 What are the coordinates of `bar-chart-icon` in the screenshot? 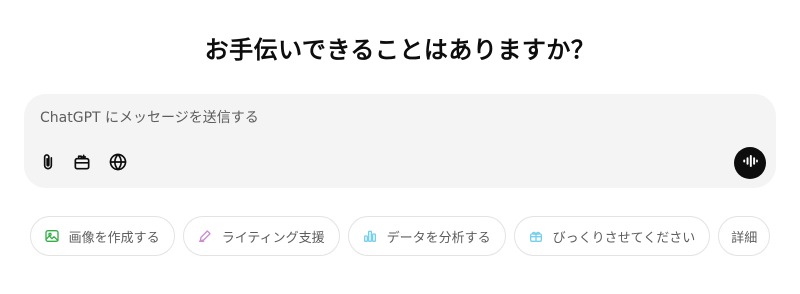 It's located at (370, 236).